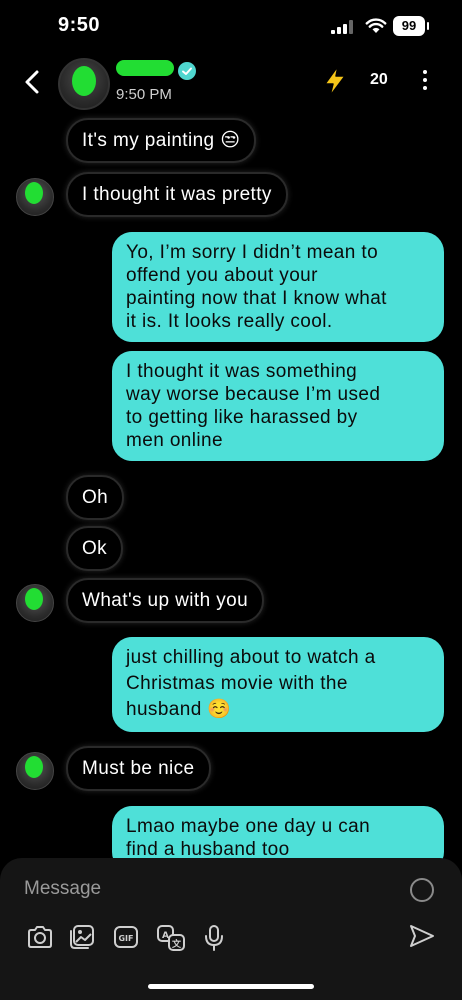 The height and width of the screenshot is (1000, 462). I want to click on status-time: 9:50, so click(79, 25).